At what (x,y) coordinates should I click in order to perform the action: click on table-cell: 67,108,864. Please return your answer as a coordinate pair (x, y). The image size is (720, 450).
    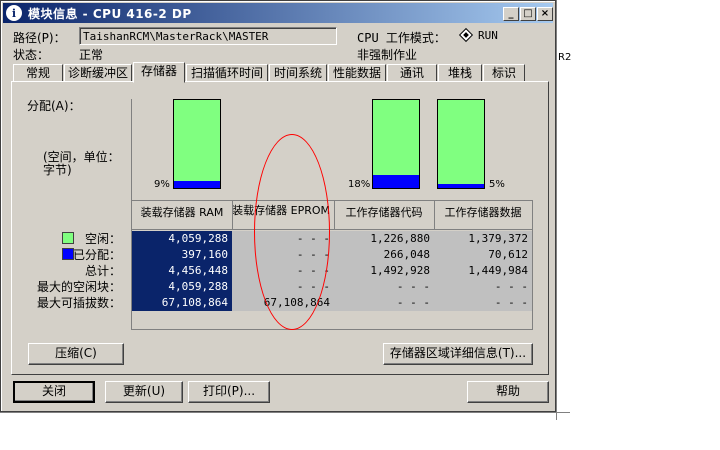
    Looking at the image, I should click on (182, 303).